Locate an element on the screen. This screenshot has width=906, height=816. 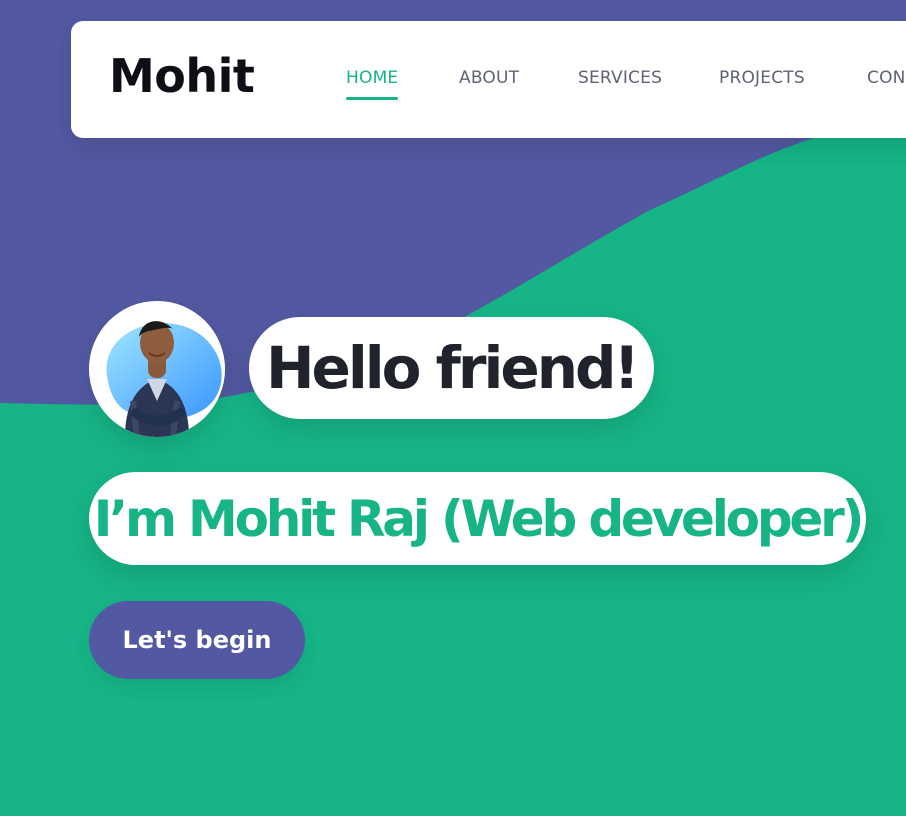
intro-text: I’m Mohit Raj (Web developer) is located at coordinates (479, 518).